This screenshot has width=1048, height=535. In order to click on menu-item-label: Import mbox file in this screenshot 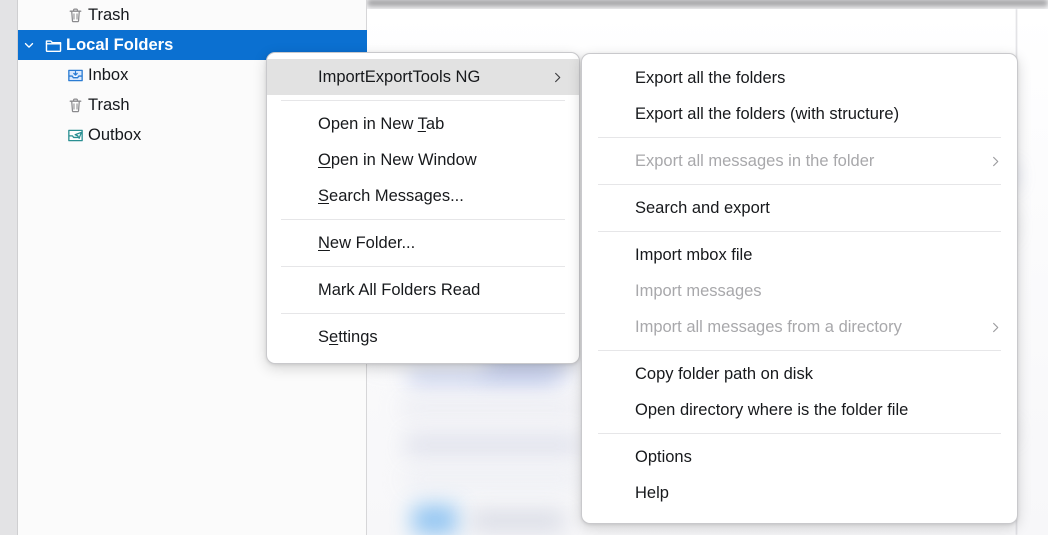, I will do `click(694, 254)`.